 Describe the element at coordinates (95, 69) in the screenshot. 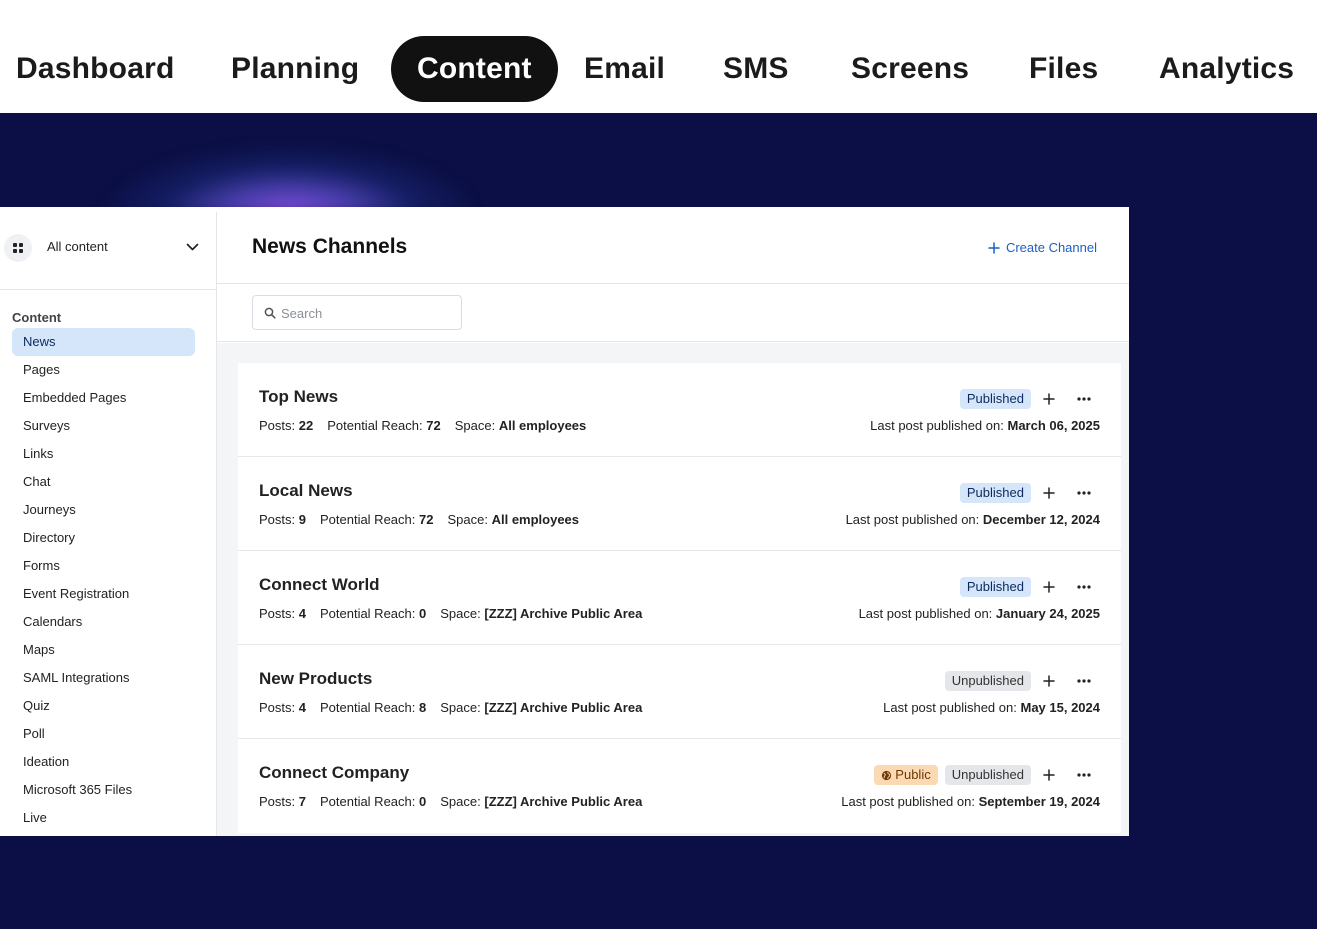

I see `nav-tab-dashboard: Dashboard` at that location.